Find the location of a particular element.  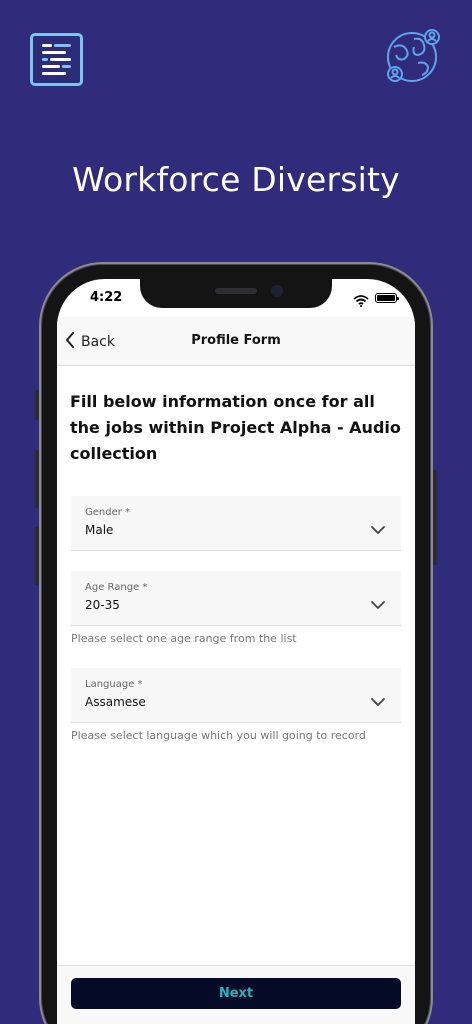

language-label: Language * is located at coordinates (114, 684).